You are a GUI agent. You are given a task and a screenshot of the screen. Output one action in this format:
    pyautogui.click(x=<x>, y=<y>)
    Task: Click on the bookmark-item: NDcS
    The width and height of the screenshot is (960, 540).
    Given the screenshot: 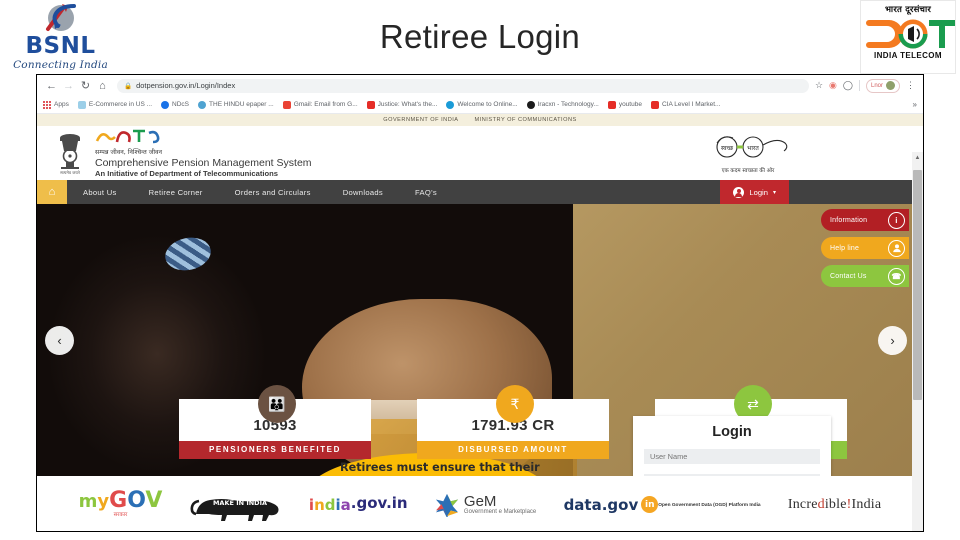 What is the action you would take?
    pyautogui.click(x=175, y=104)
    